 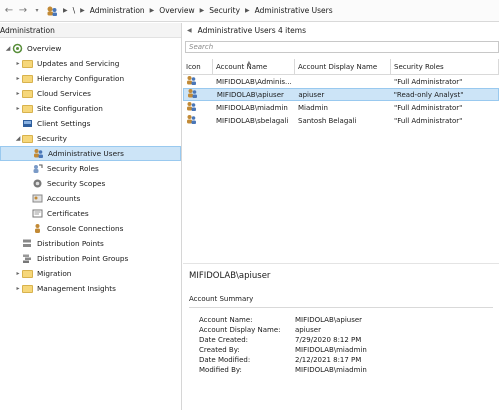 I want to click on sidebar-item-security-scopes: Security Scopes, so click(x=90, y=183).